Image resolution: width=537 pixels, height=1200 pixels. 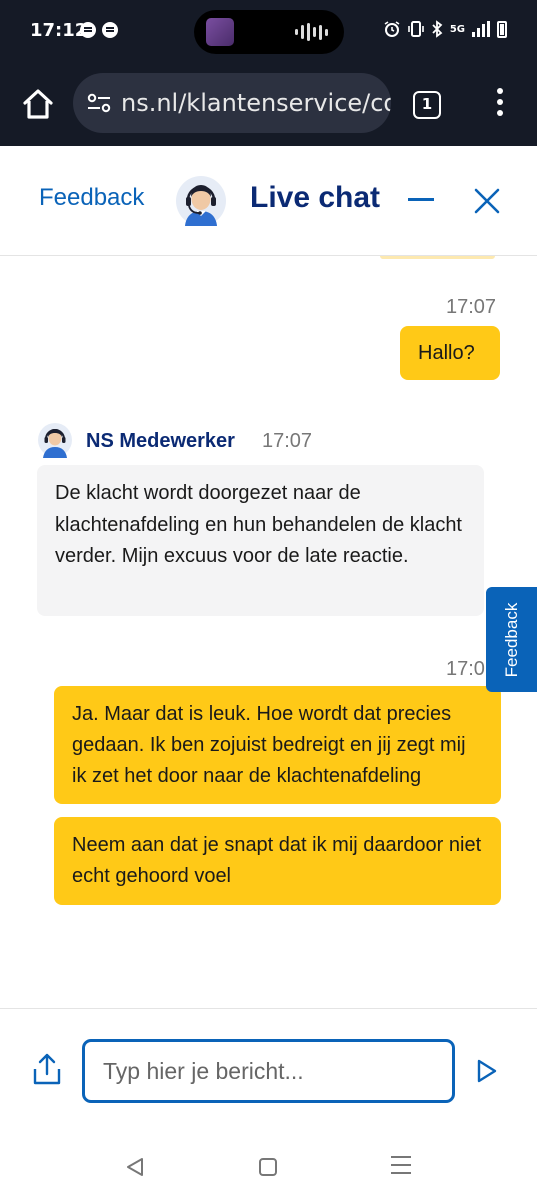 I want to click on user-message-bubble: Hallo?, so click(x=450, y=353).